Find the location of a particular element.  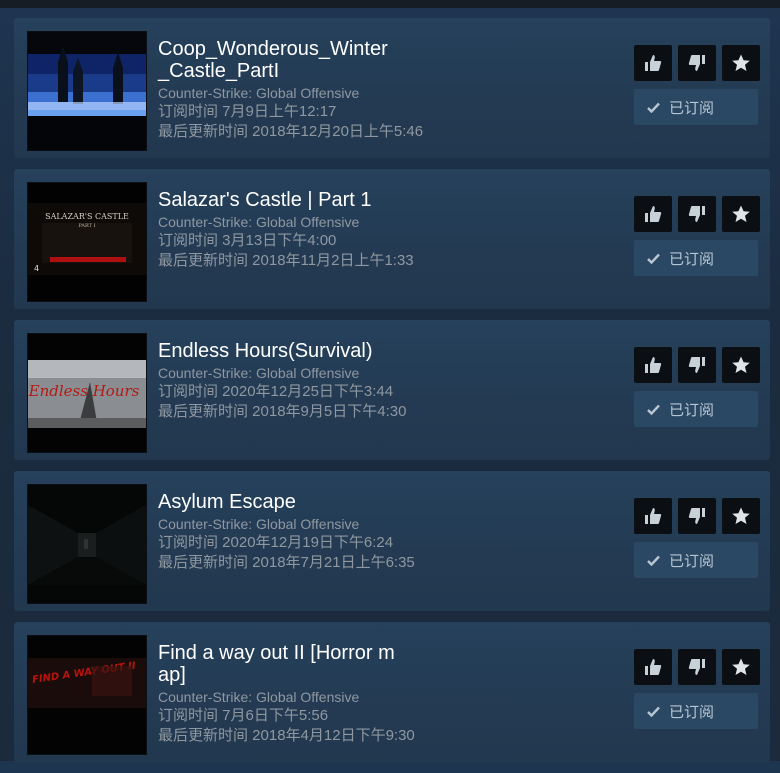

item-thumbnail: Endless Hours is located at coordinates (87, 393).